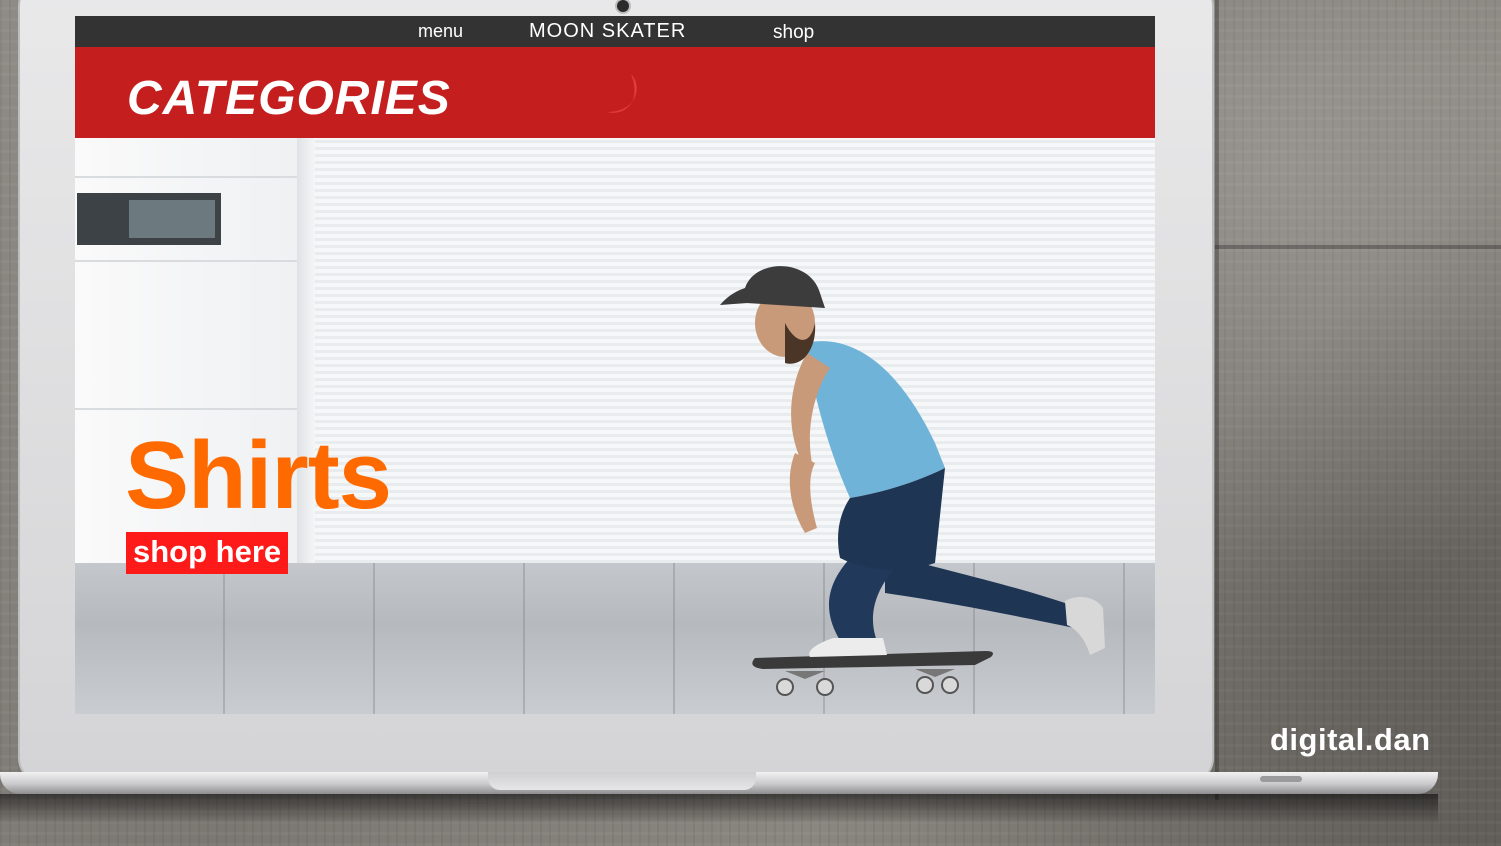 The width and height of the screenshot is (1501, 846). What do you see at coordinates (289, 98) in the screenshot?
I see `page-title: CATEGORIES` at bounding box center [289, 98].